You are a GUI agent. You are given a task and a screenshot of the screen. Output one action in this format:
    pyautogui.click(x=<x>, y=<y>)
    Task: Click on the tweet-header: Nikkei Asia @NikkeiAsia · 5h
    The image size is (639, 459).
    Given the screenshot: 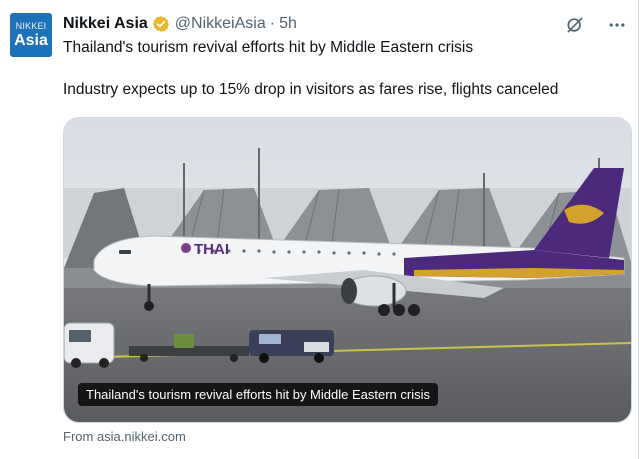 What is the action you would take?
    pyautogui.click(x=345, y=24)
    